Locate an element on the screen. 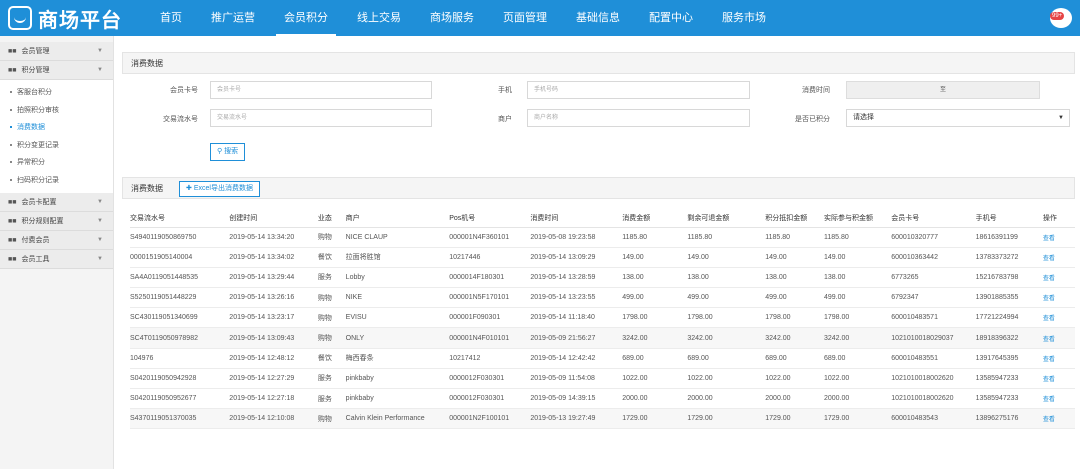 This screenshot has height=469, width=1080. table-cell: 2019-05-14 13:28:59 is located at coordinates (576, 278).